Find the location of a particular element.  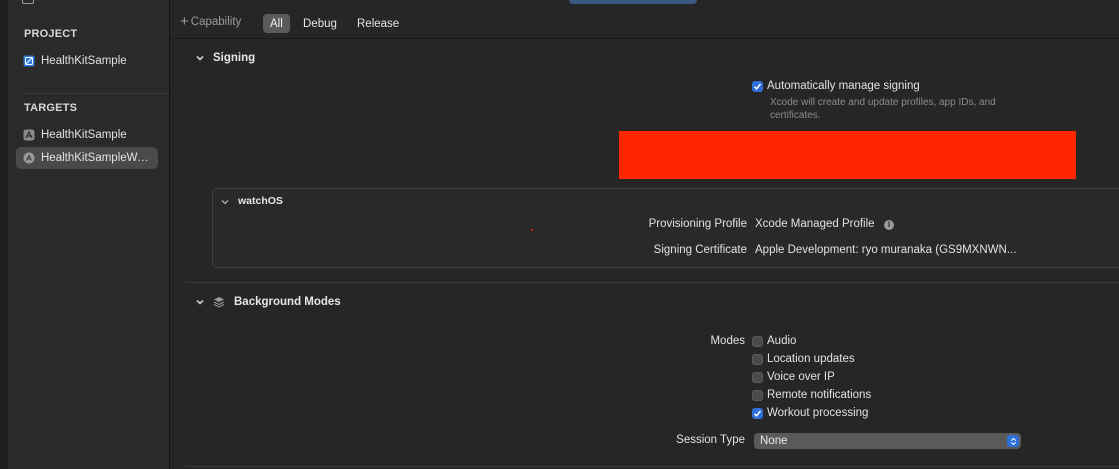

segment-all: All is located at coordinates (276, 23).